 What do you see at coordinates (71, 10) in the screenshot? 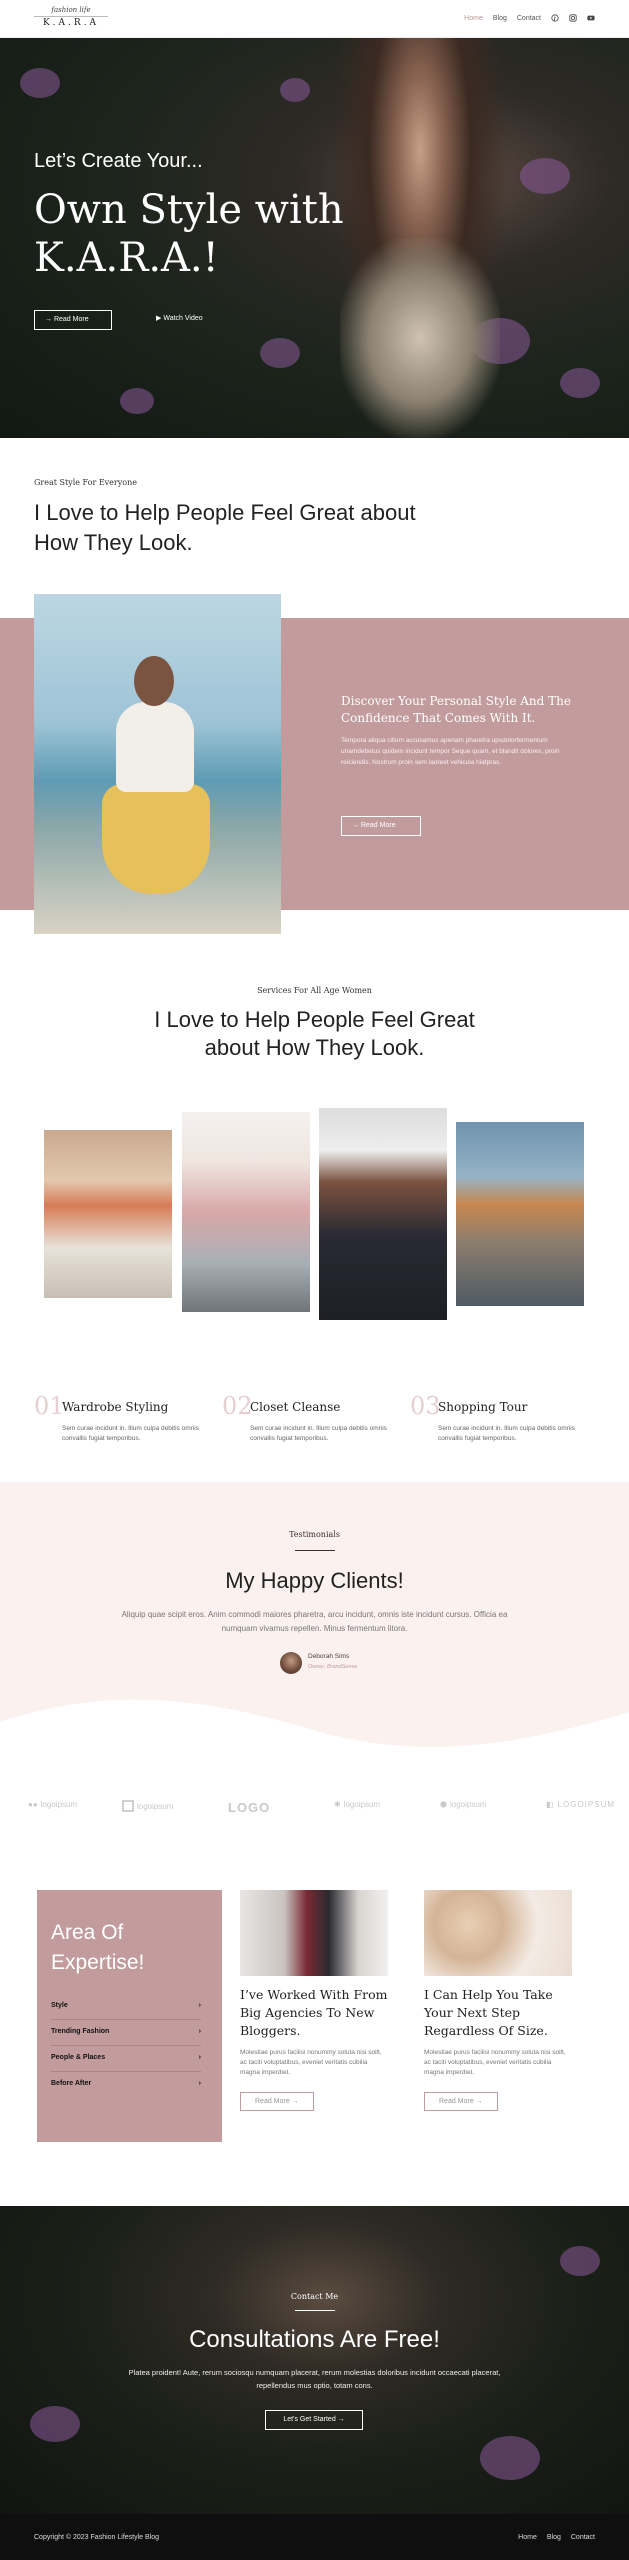
I see `logo-tagline: fashion life` at bounding box center [71, 10].